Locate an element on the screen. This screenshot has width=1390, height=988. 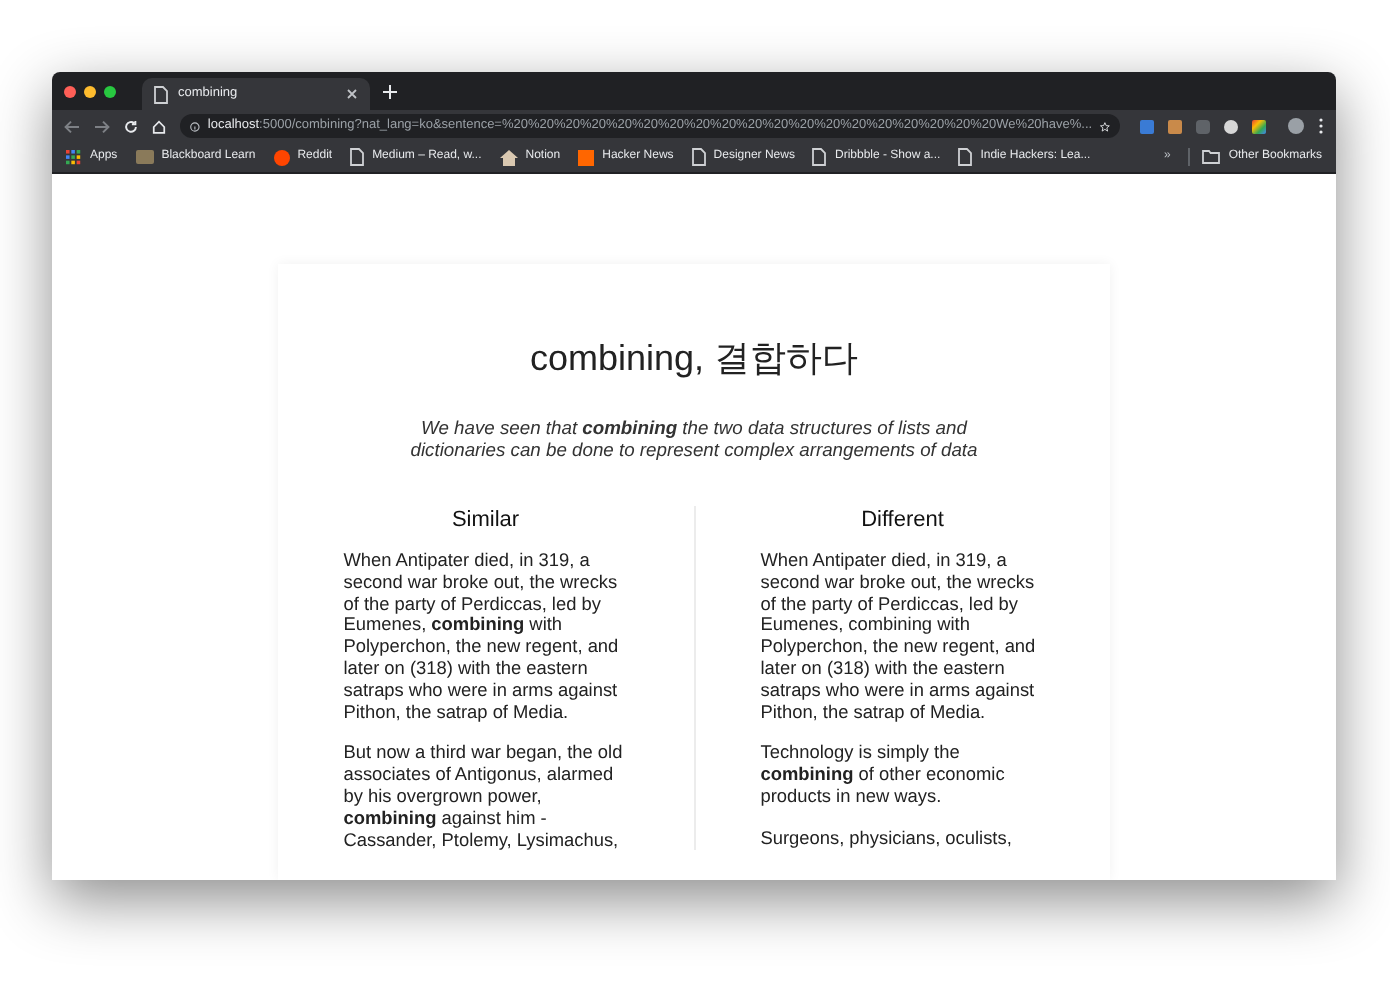
info-icon is located at coordinates (195, 126).